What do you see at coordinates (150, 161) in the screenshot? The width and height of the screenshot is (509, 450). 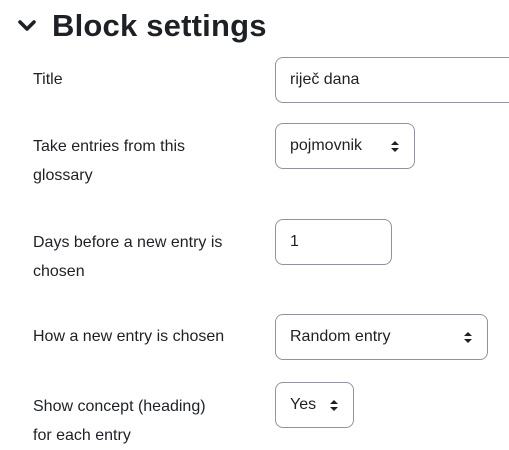 I see `glossary-label: Take entries from this glossary` at bounding box center [150, 161].